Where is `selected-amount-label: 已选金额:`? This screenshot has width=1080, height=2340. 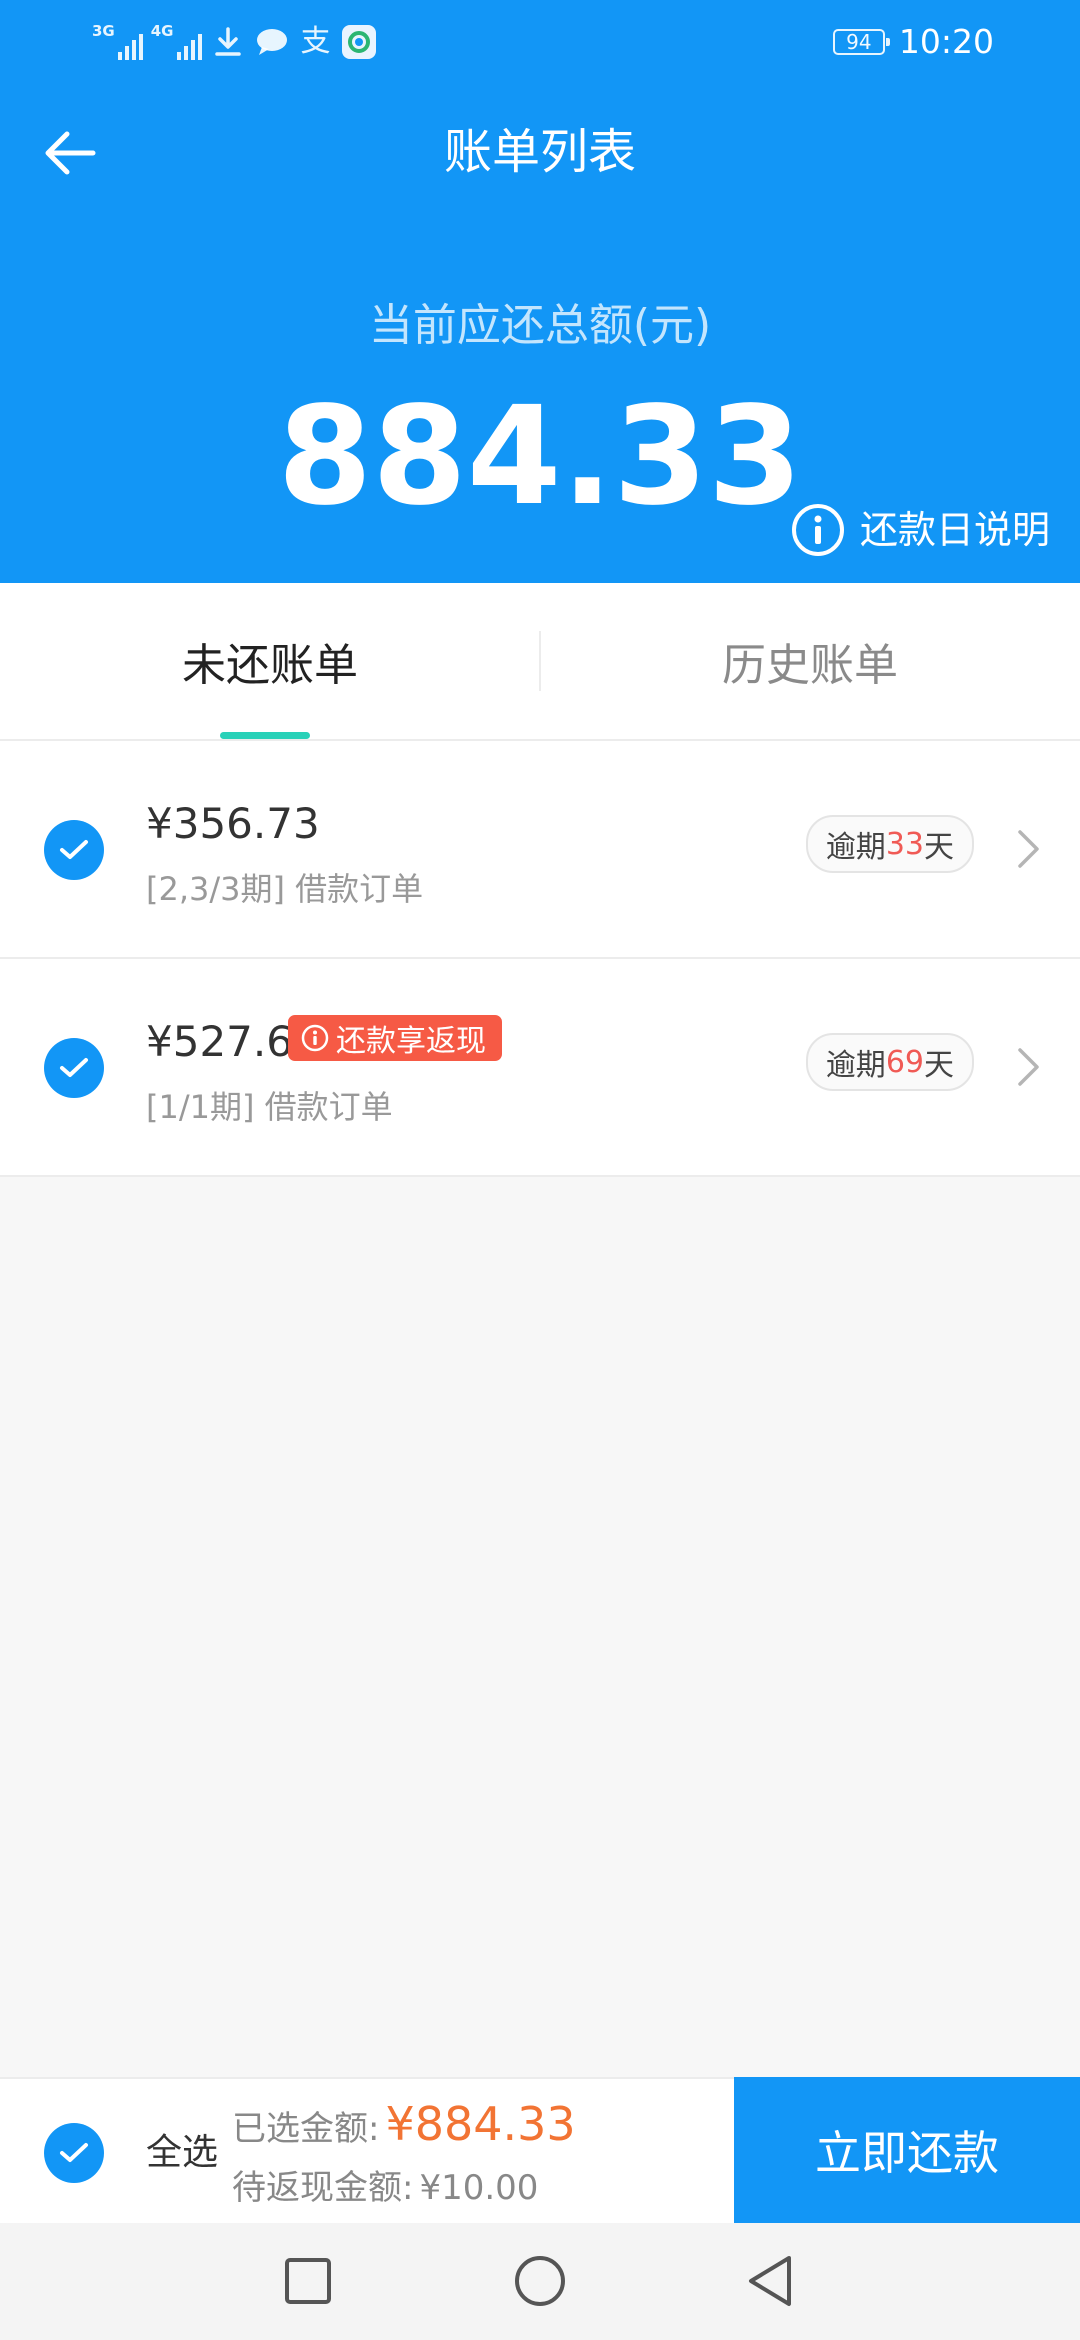
selected-amount-label: 已选金额: is located at coordinates (306, 2129).